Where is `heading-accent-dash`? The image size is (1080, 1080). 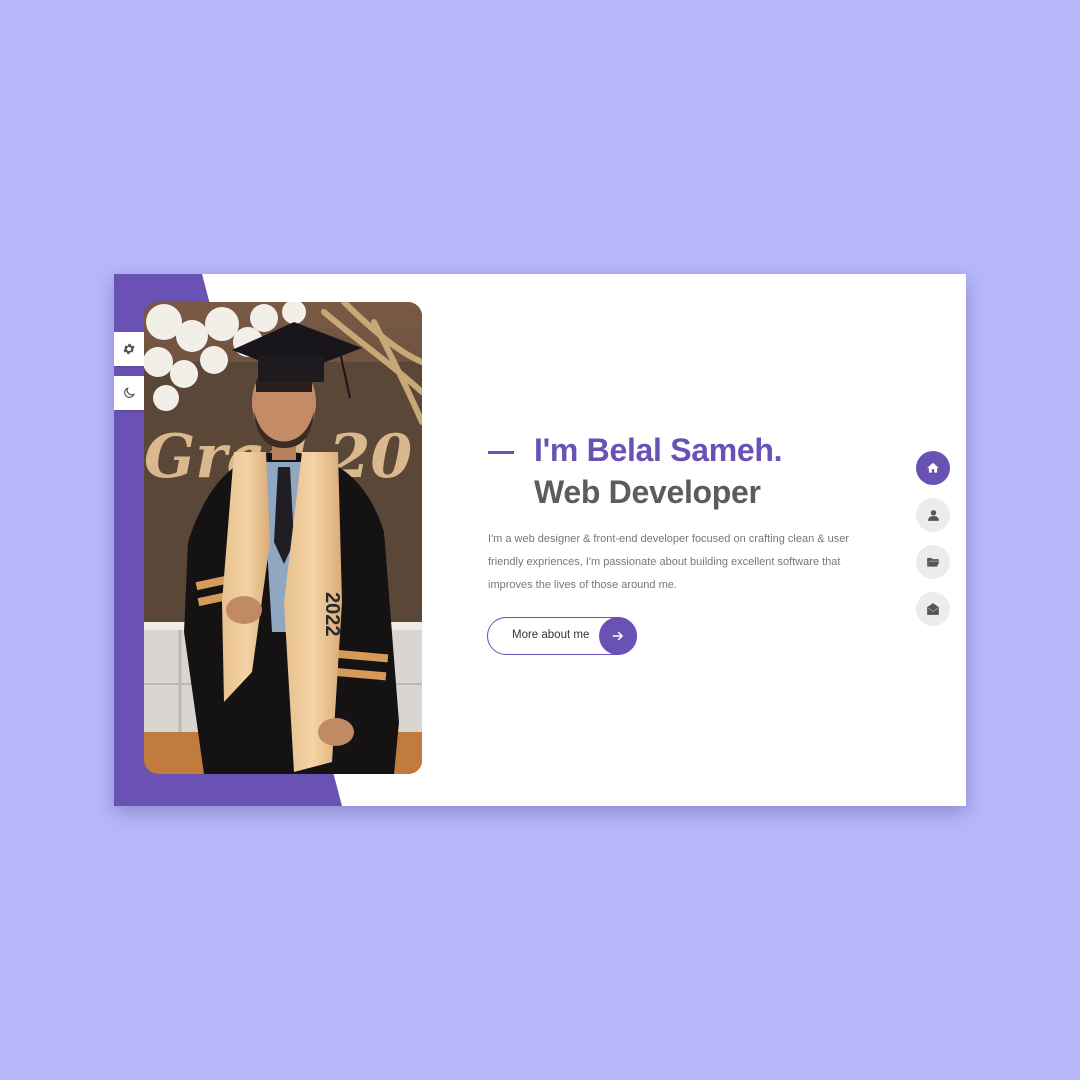
heading-accent-dash is located at coordinates (501, 452).